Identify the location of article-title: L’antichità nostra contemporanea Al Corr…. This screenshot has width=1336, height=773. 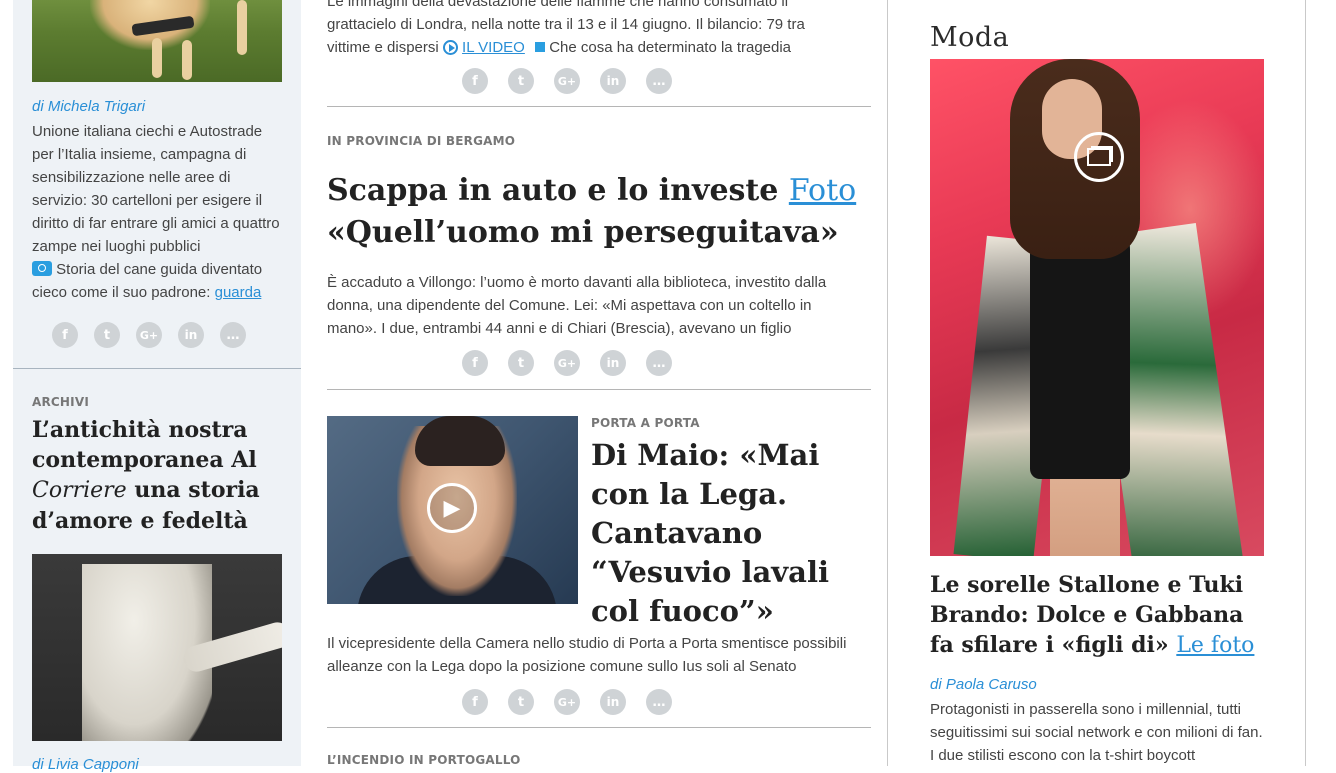
(162, 475).